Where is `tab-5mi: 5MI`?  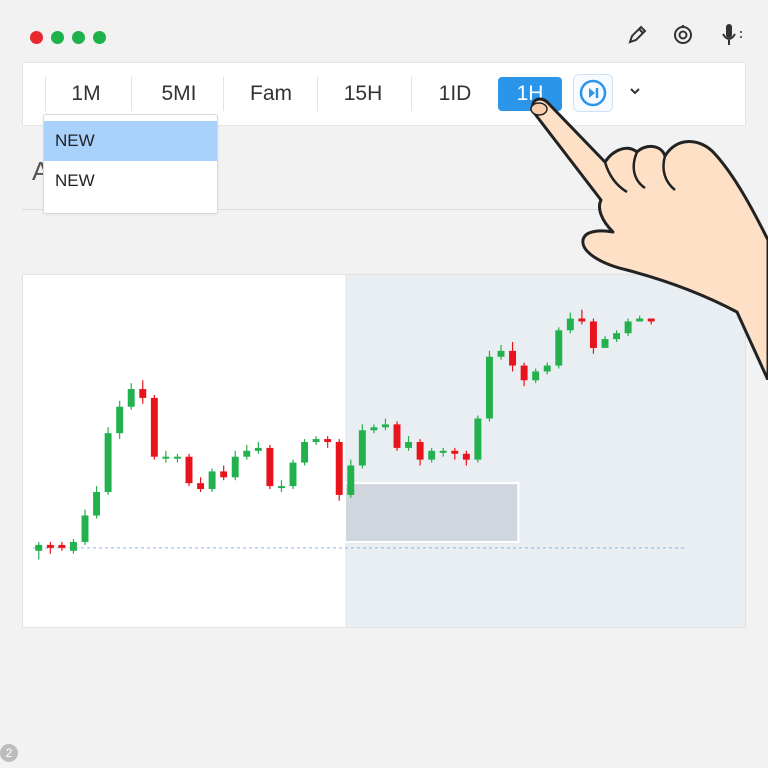 tab-5mi: 5MI is located at coordinates (179, 94).